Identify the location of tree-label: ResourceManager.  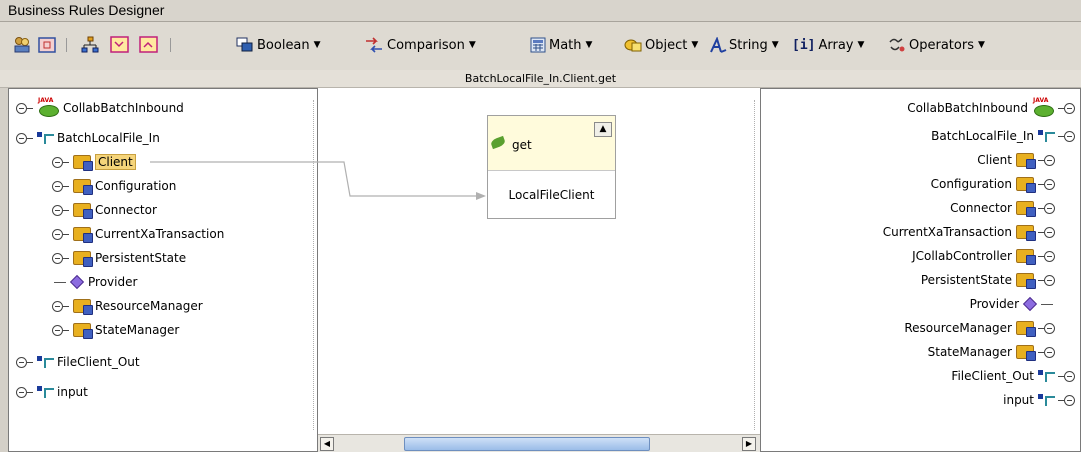
(958, 328).